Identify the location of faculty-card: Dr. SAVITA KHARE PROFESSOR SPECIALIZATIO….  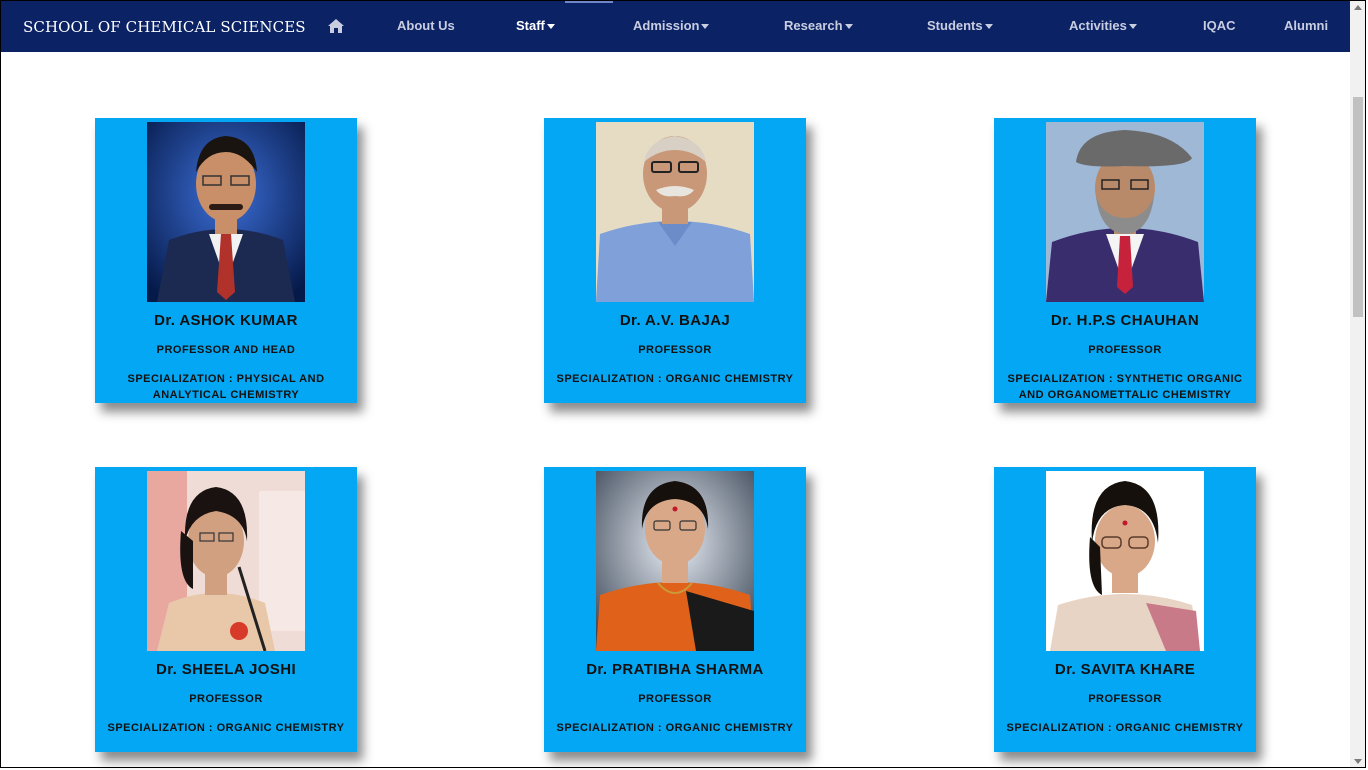
(1125, 609).